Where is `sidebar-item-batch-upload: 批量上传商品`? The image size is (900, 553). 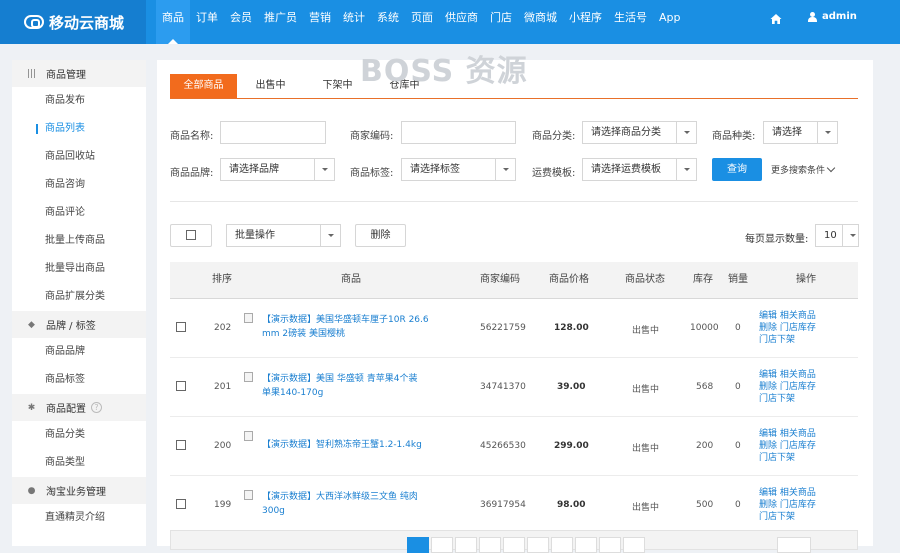
sidebar-item-batch-upload: 批量上传商品 is located at coordinates (79, 241).